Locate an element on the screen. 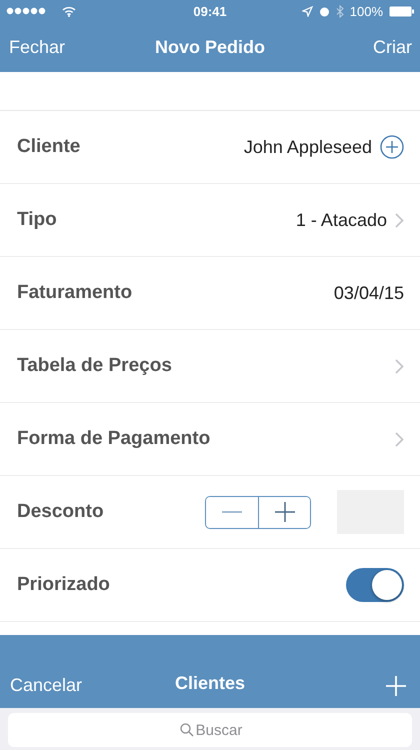  form-row: Tipo 1 - Atacado is located at coordinates (210, 220).